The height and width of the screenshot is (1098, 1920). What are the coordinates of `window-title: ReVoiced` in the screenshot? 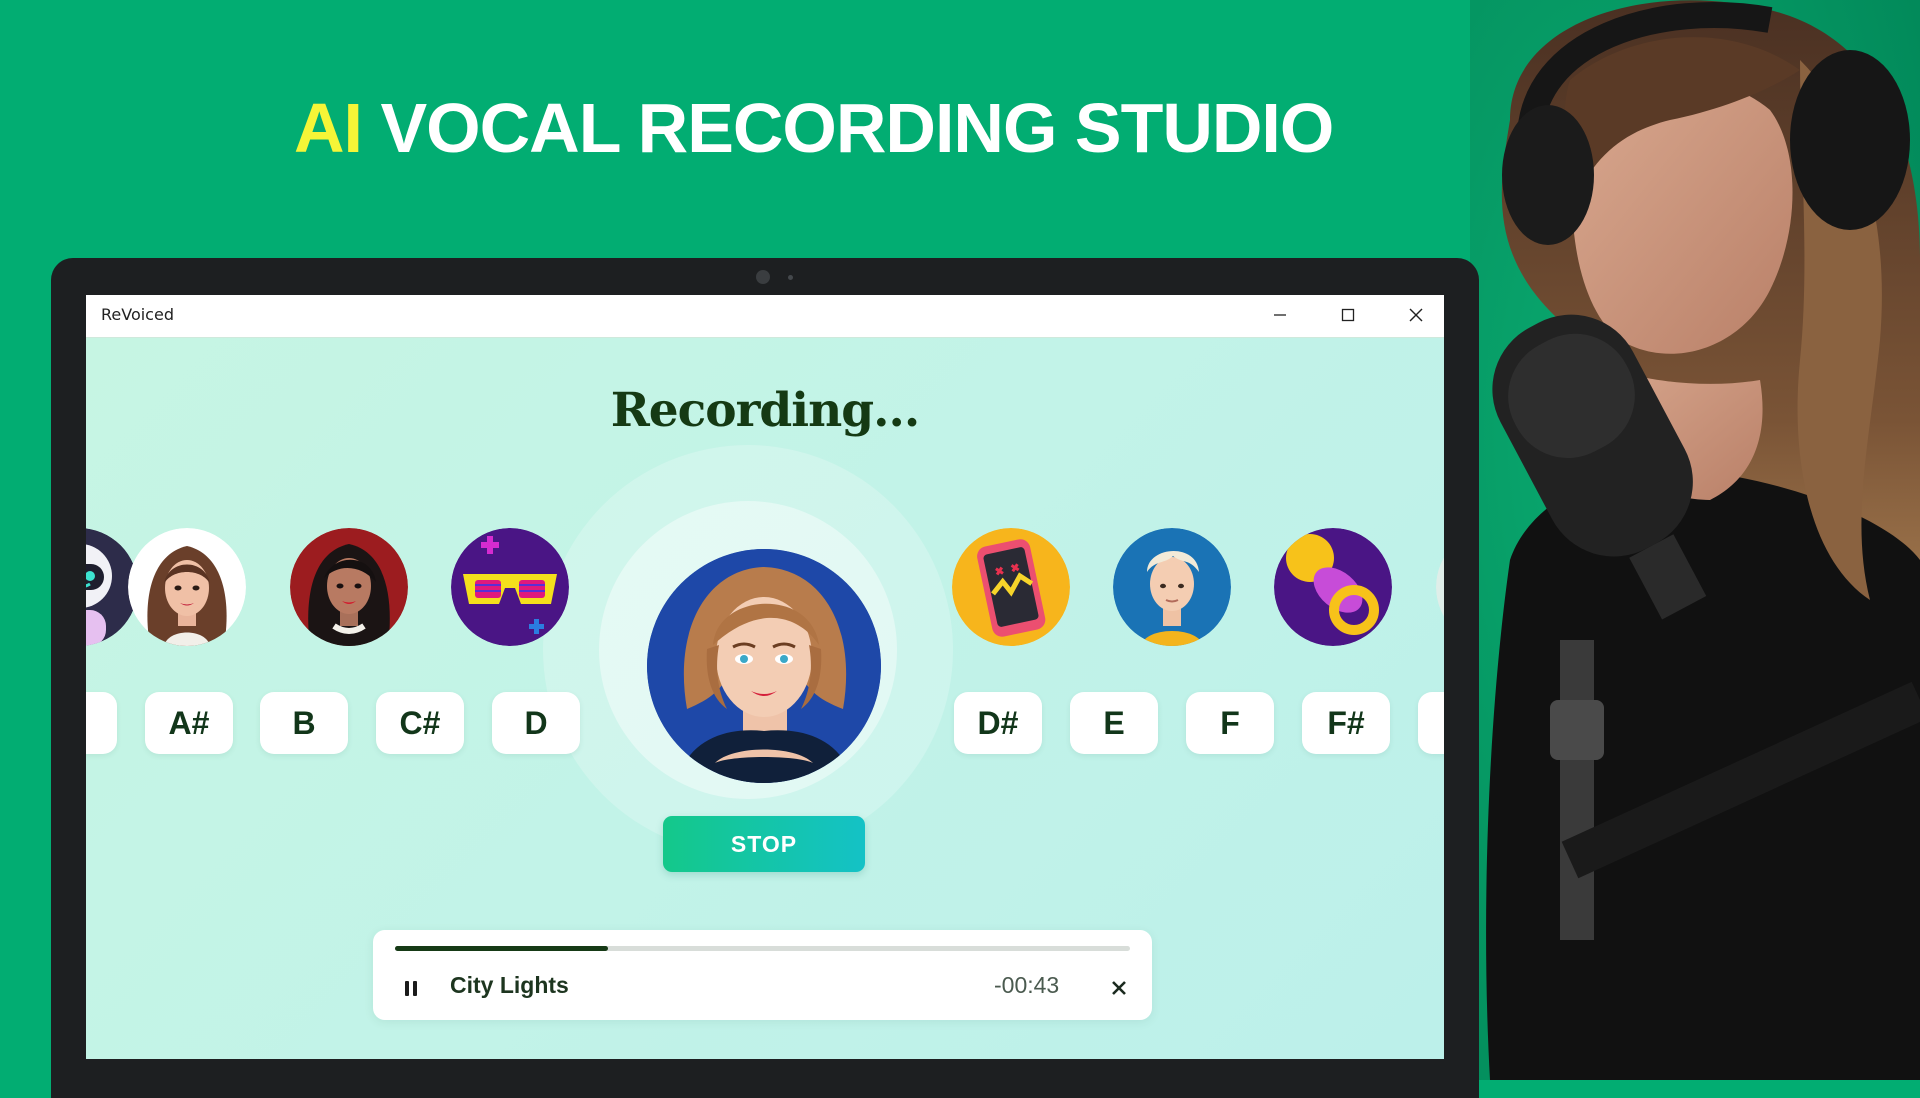 It's located at (137, 314).